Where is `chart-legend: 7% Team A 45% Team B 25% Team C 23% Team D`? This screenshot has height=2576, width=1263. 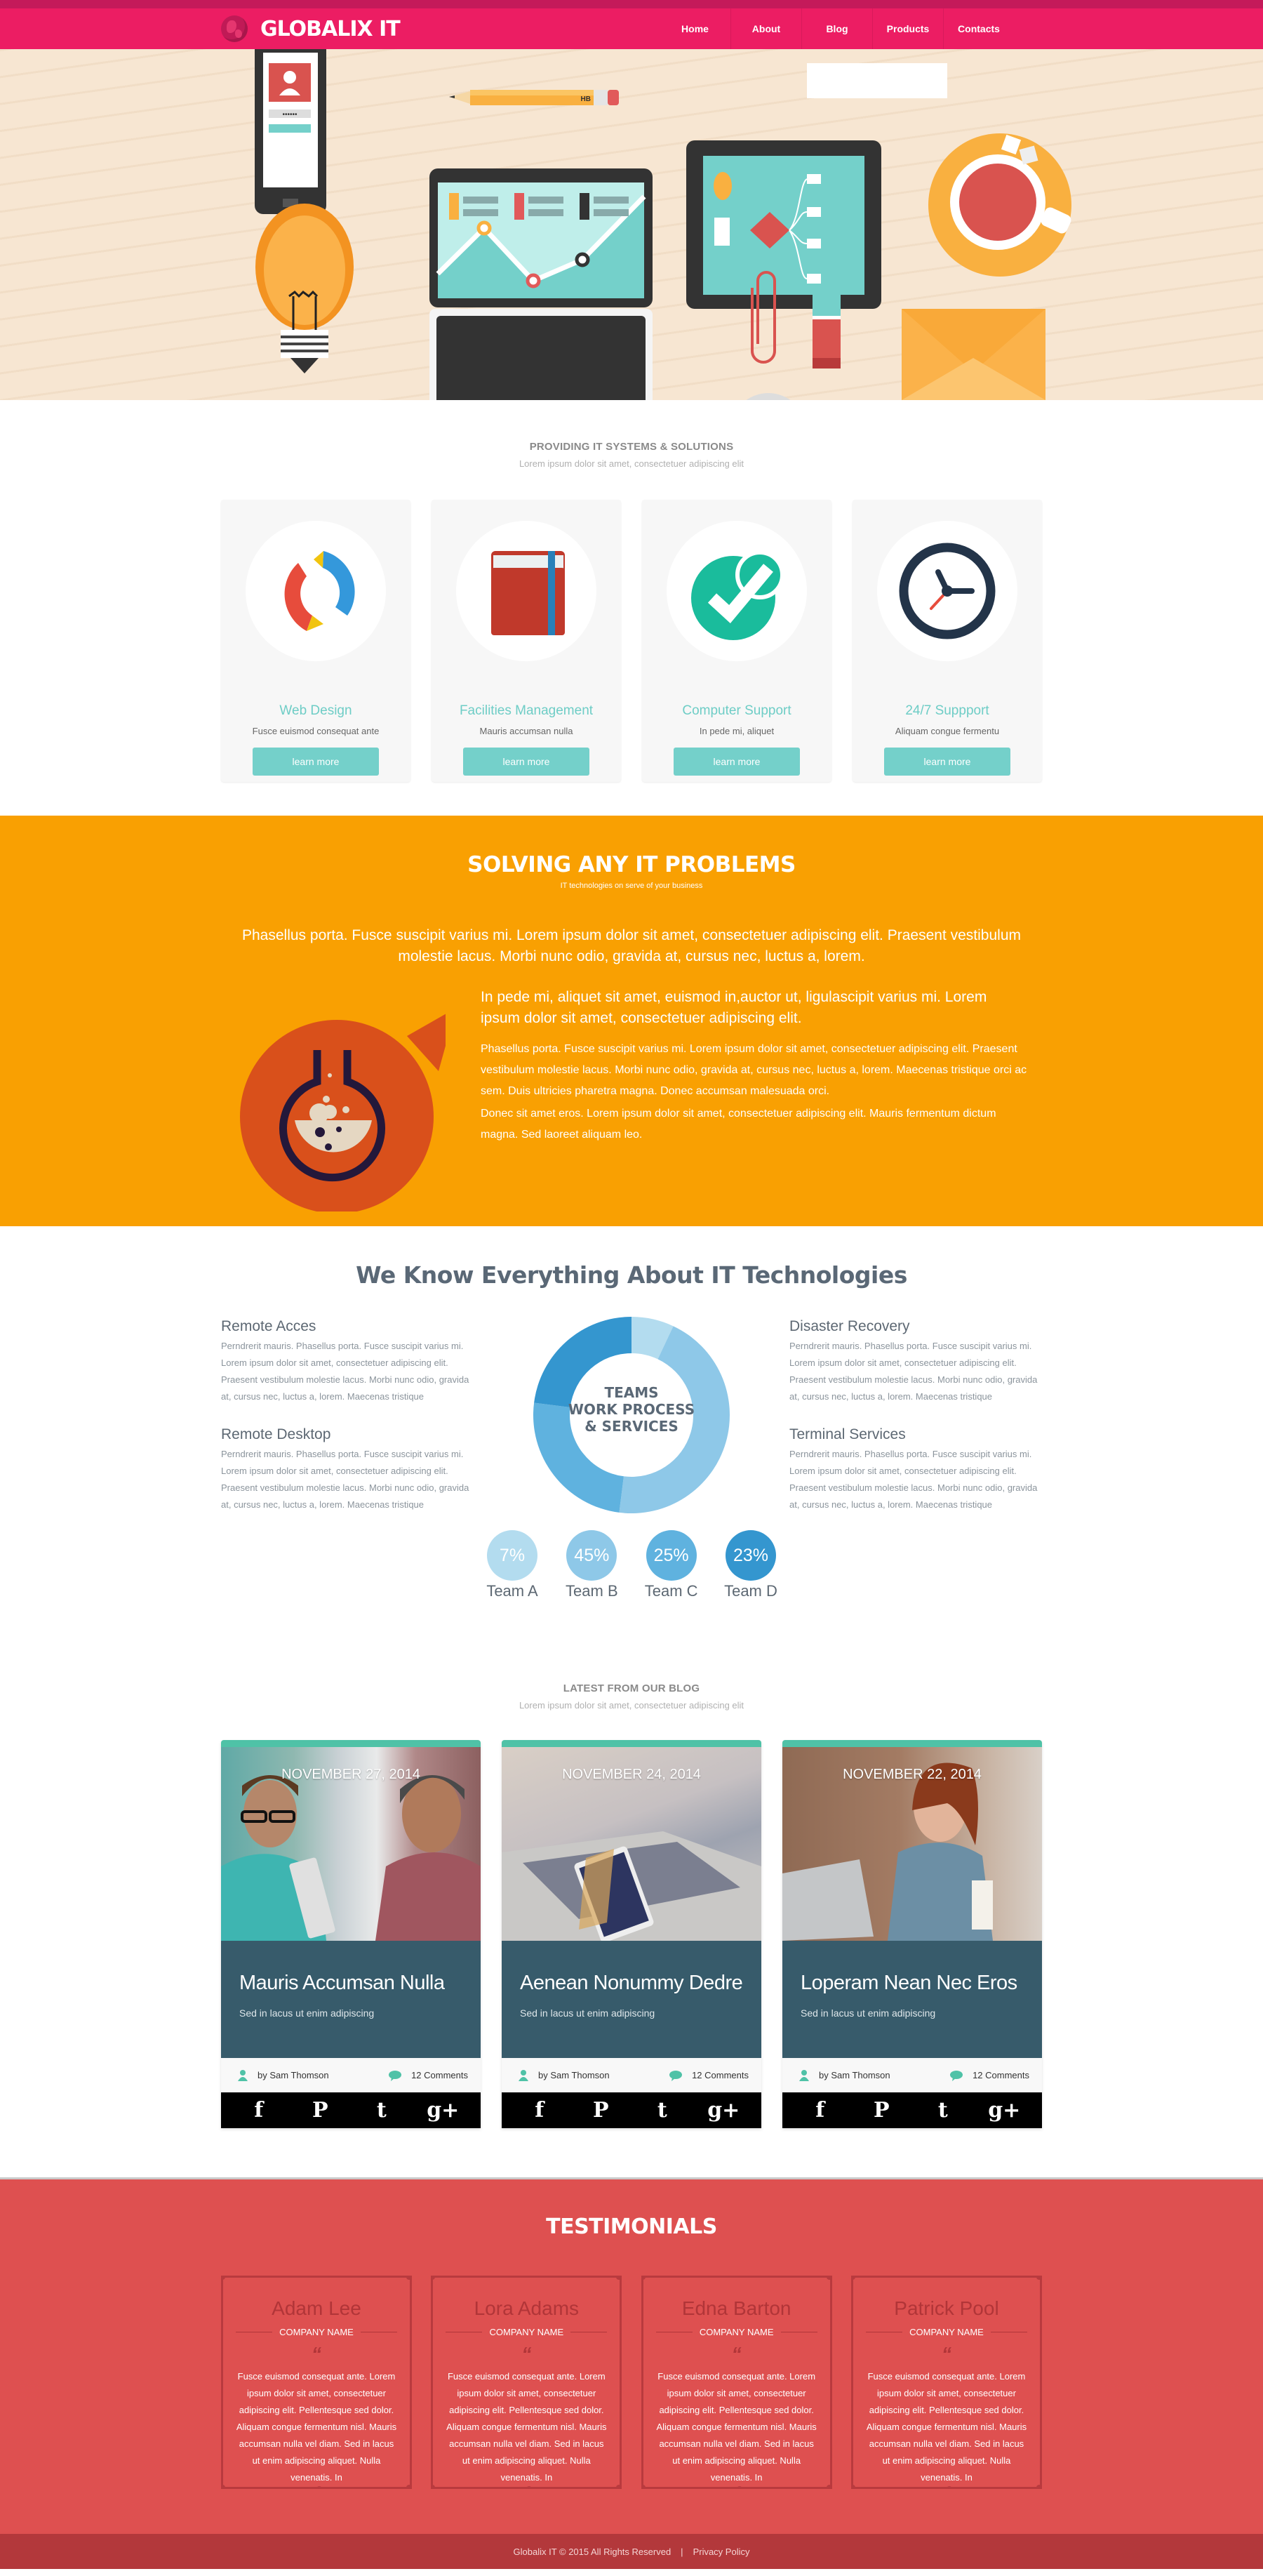
chart-legend: 7% Team A 45% Team B 25% Team C 23% Team D is located at coordinates (631, 1565).